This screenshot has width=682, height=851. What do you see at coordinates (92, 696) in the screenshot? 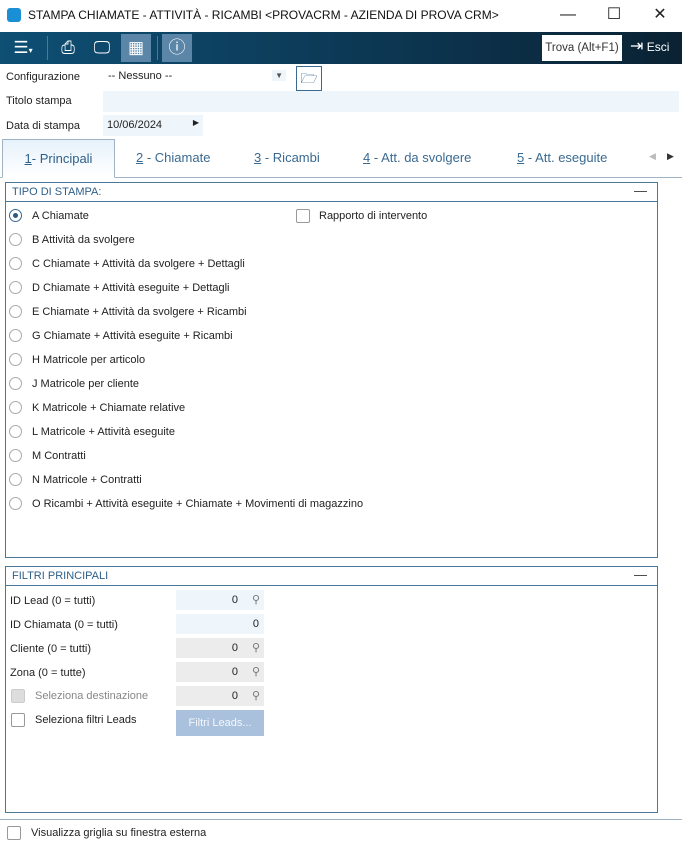
I see `dest-label: Seleziona destinazione` at bounding box center [92, 696].